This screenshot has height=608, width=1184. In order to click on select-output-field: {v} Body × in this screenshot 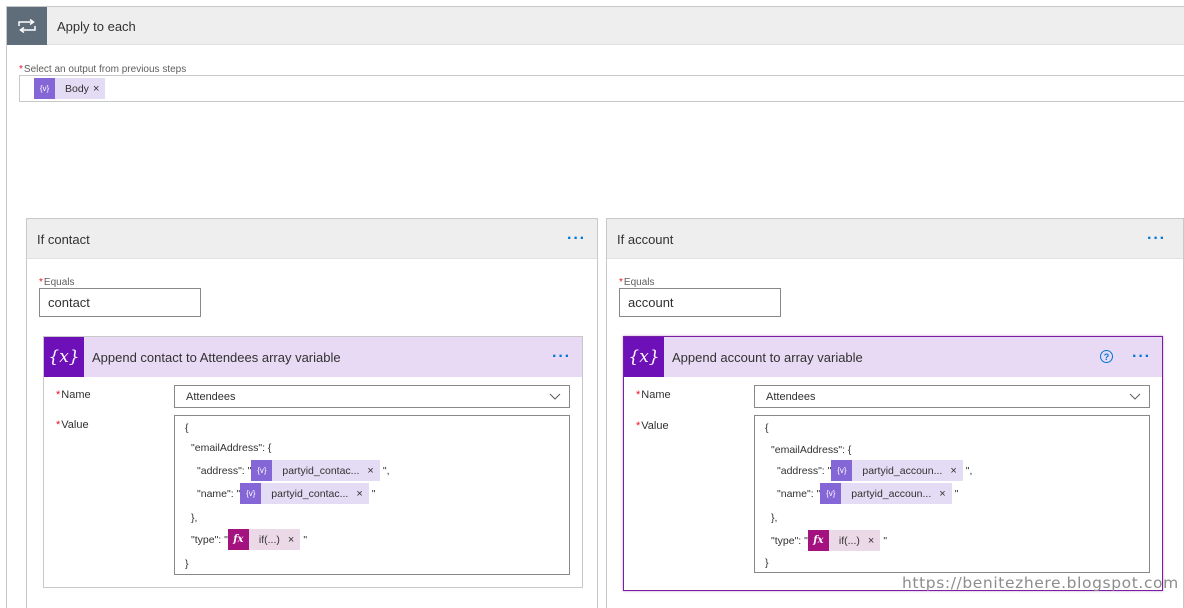, I will do `click(601, 88)`.